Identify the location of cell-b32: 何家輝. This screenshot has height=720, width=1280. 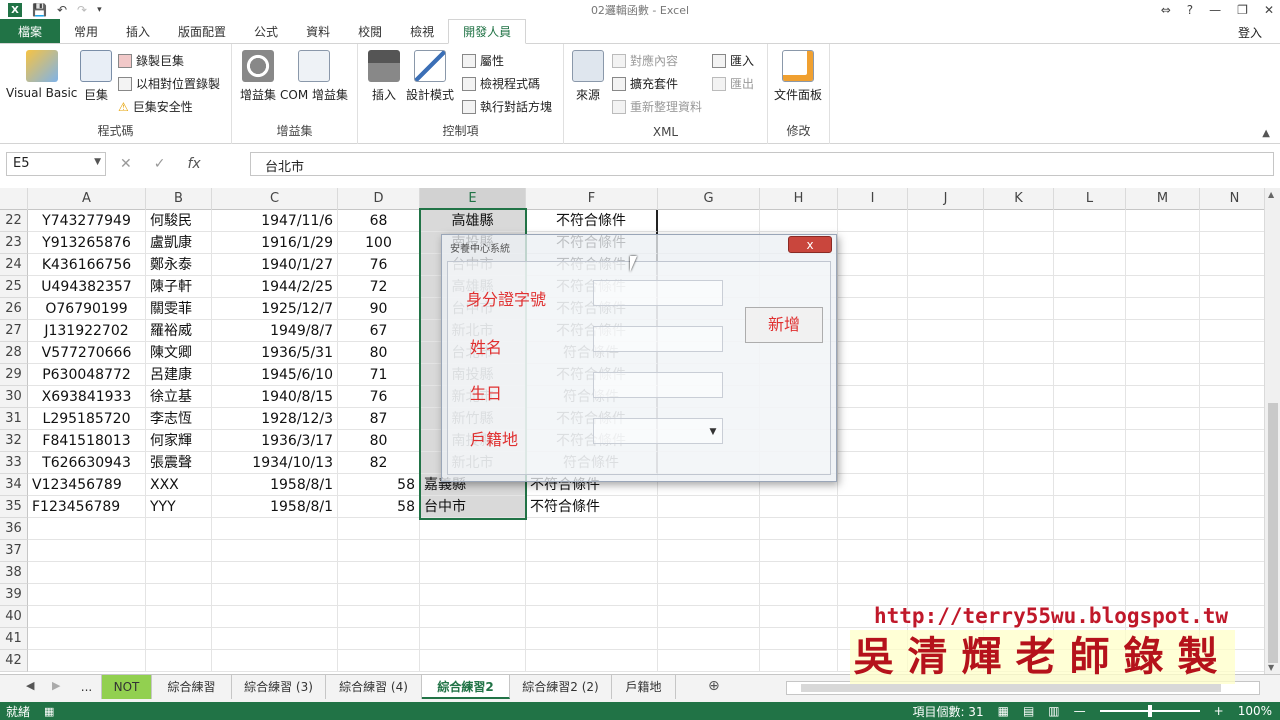
(179, 441).